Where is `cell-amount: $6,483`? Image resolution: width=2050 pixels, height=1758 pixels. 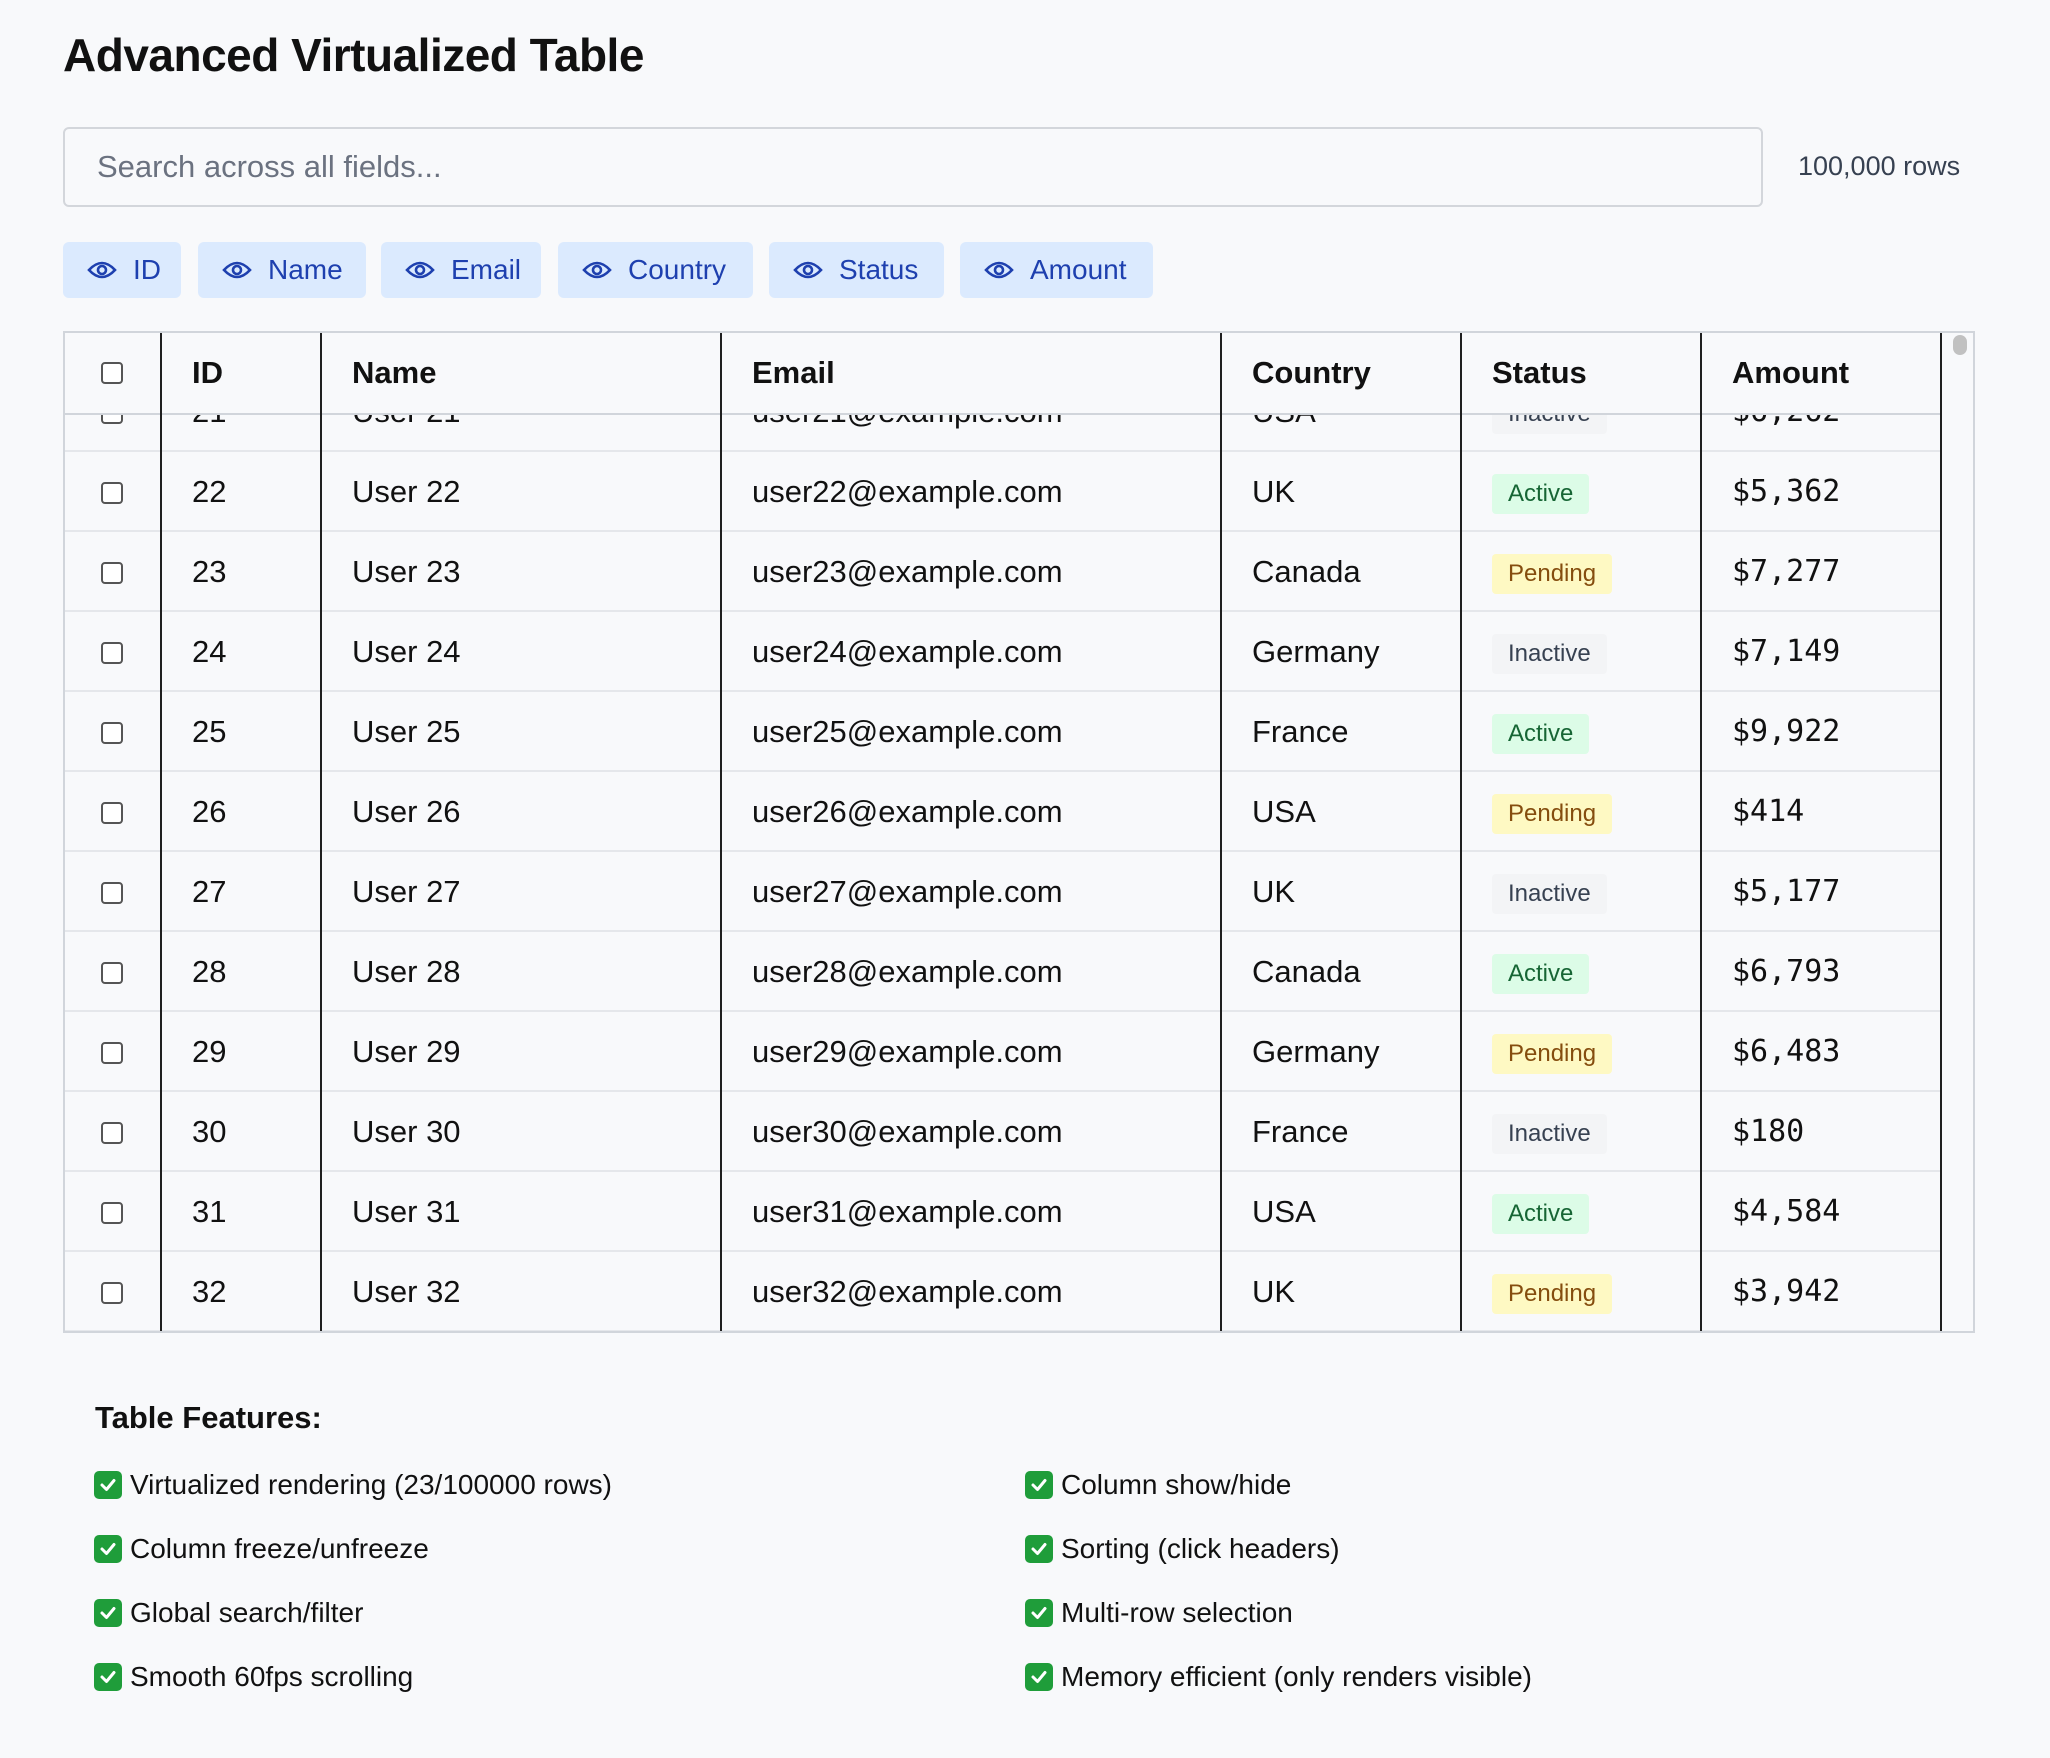
cell-amount: $6,483 is located at coordinates (1786, 1051).